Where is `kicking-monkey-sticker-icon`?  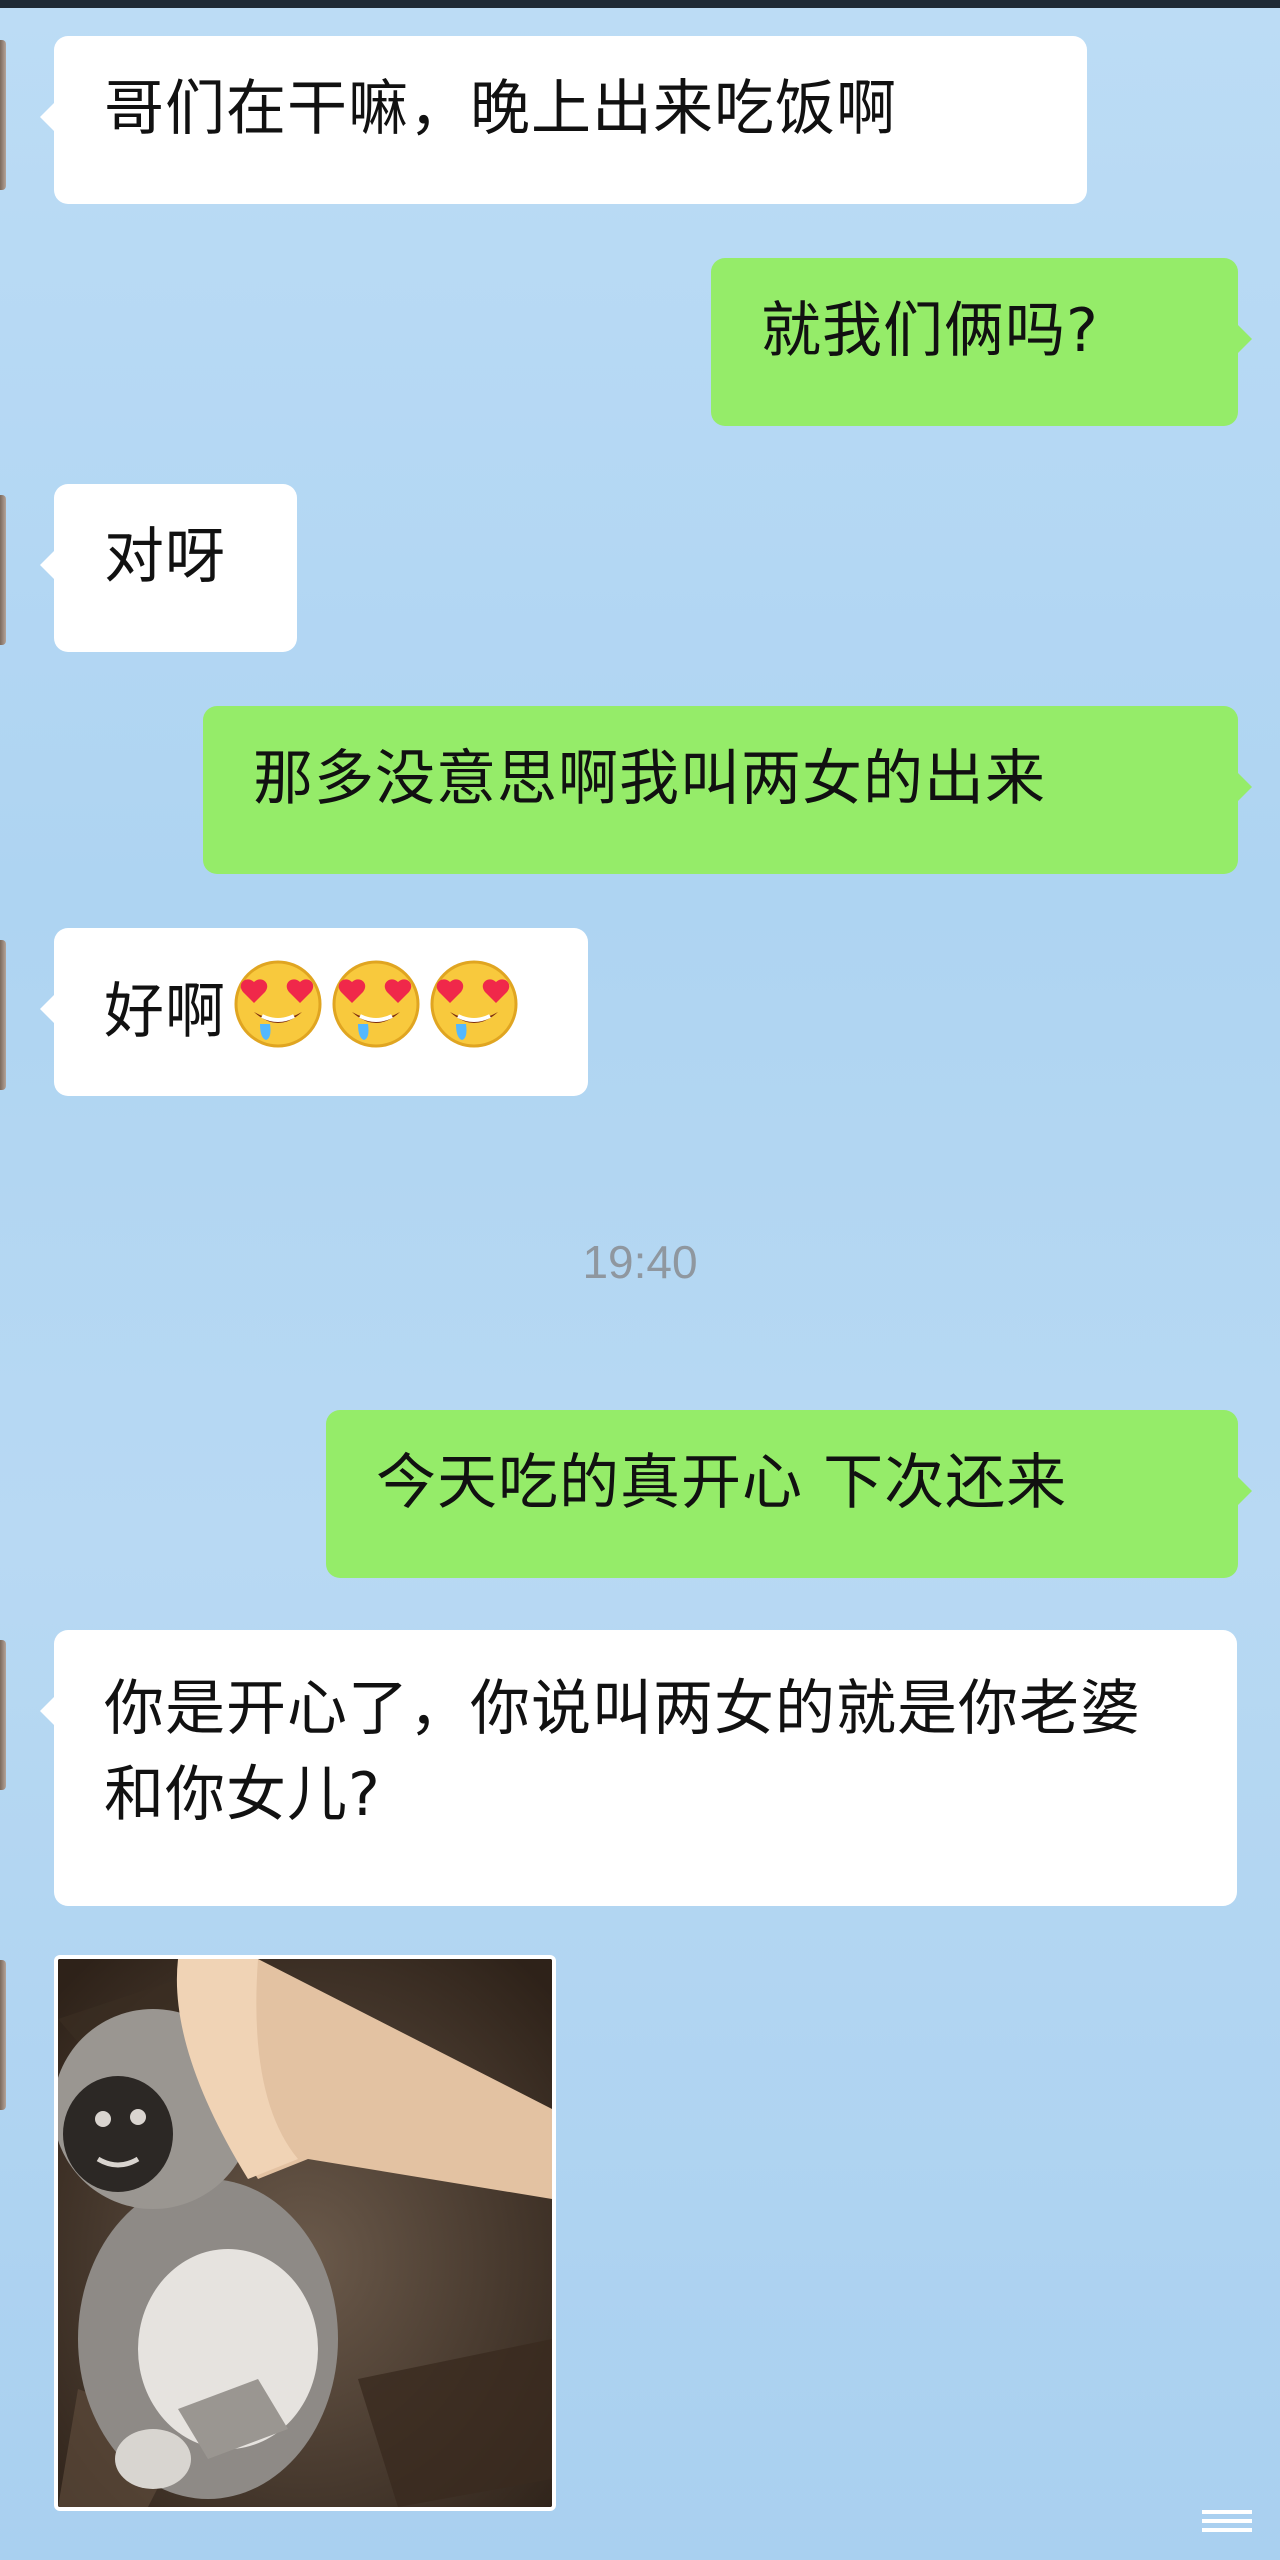
kicking-monkey-sticker-icon is located at coordinates (305, 2233).